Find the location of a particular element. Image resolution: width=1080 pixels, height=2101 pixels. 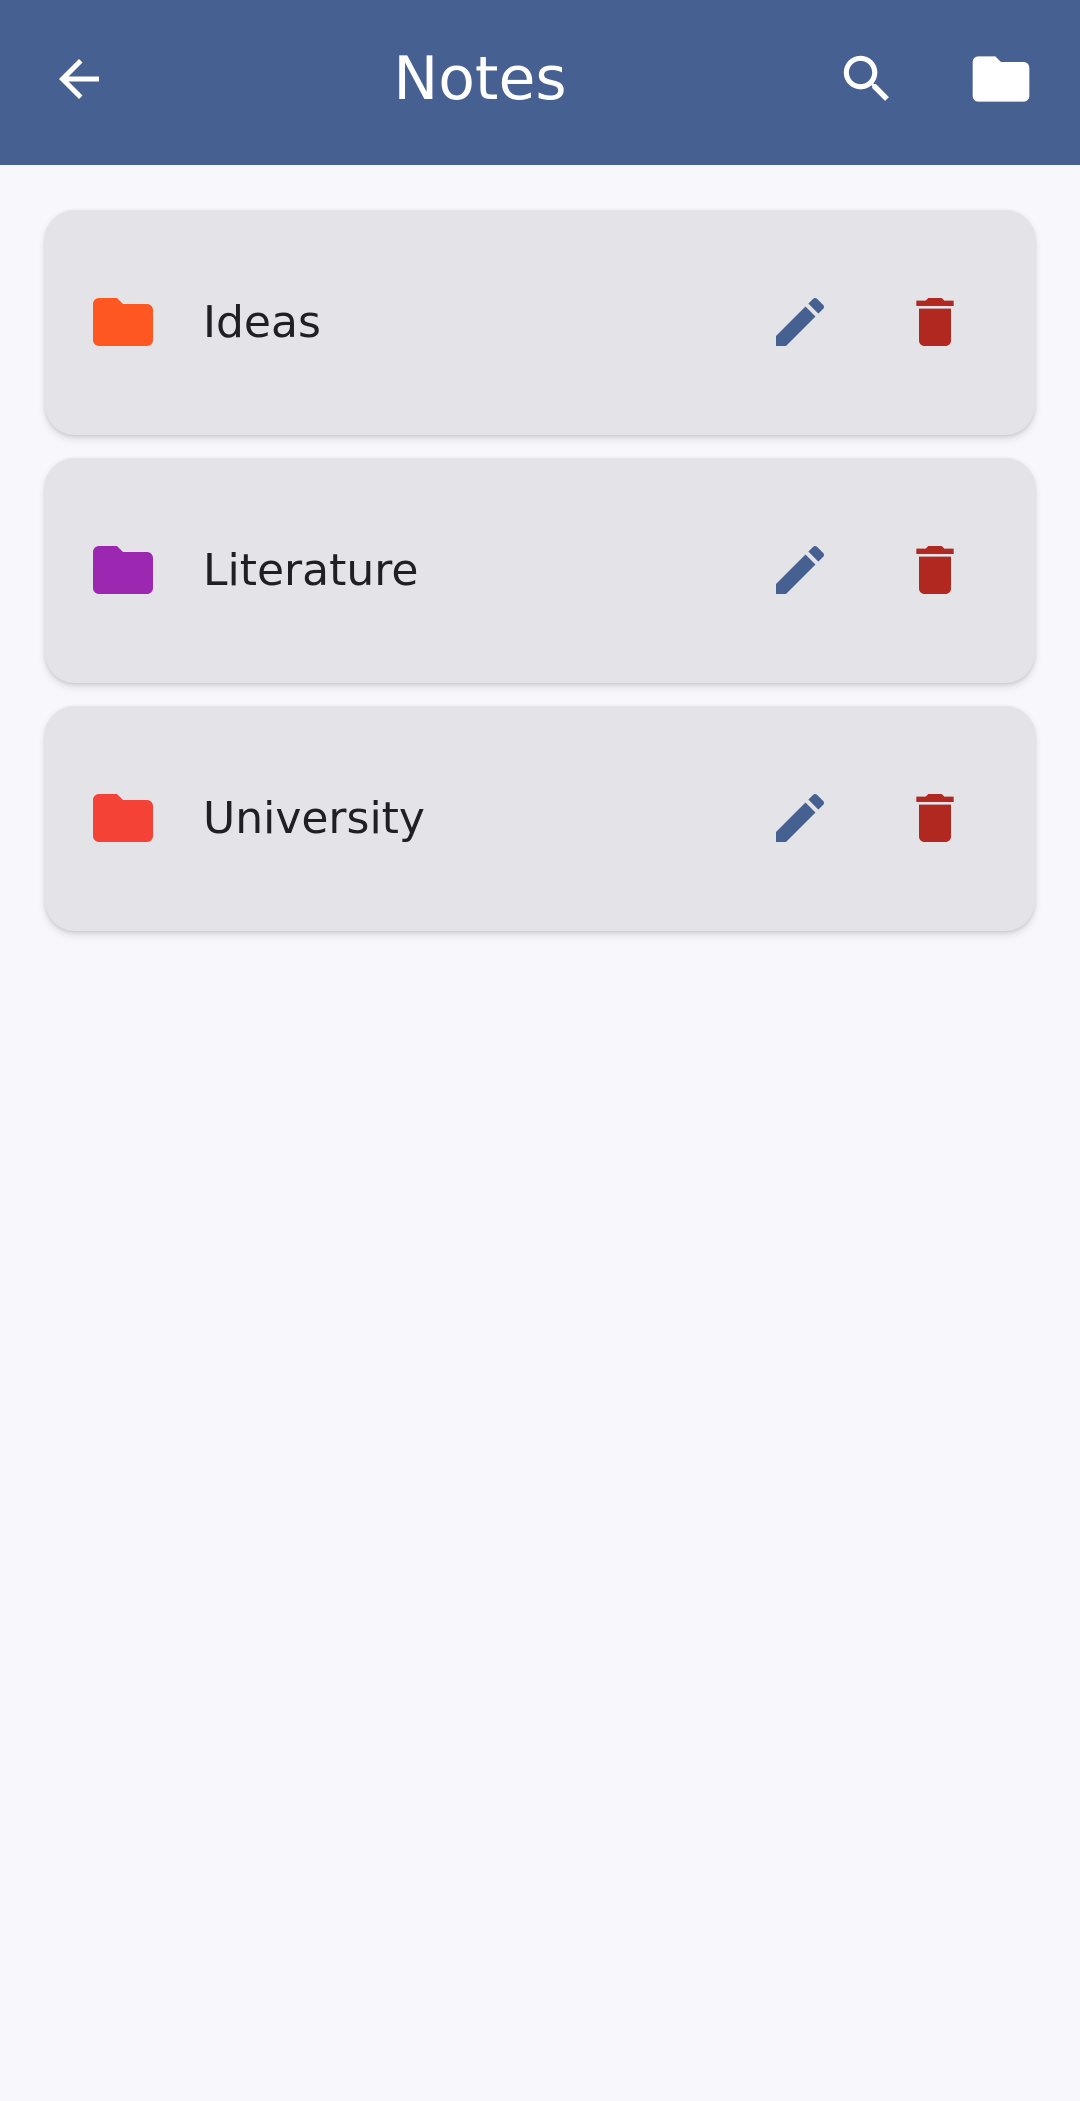

search-icon is located at coordinates (866, 78).